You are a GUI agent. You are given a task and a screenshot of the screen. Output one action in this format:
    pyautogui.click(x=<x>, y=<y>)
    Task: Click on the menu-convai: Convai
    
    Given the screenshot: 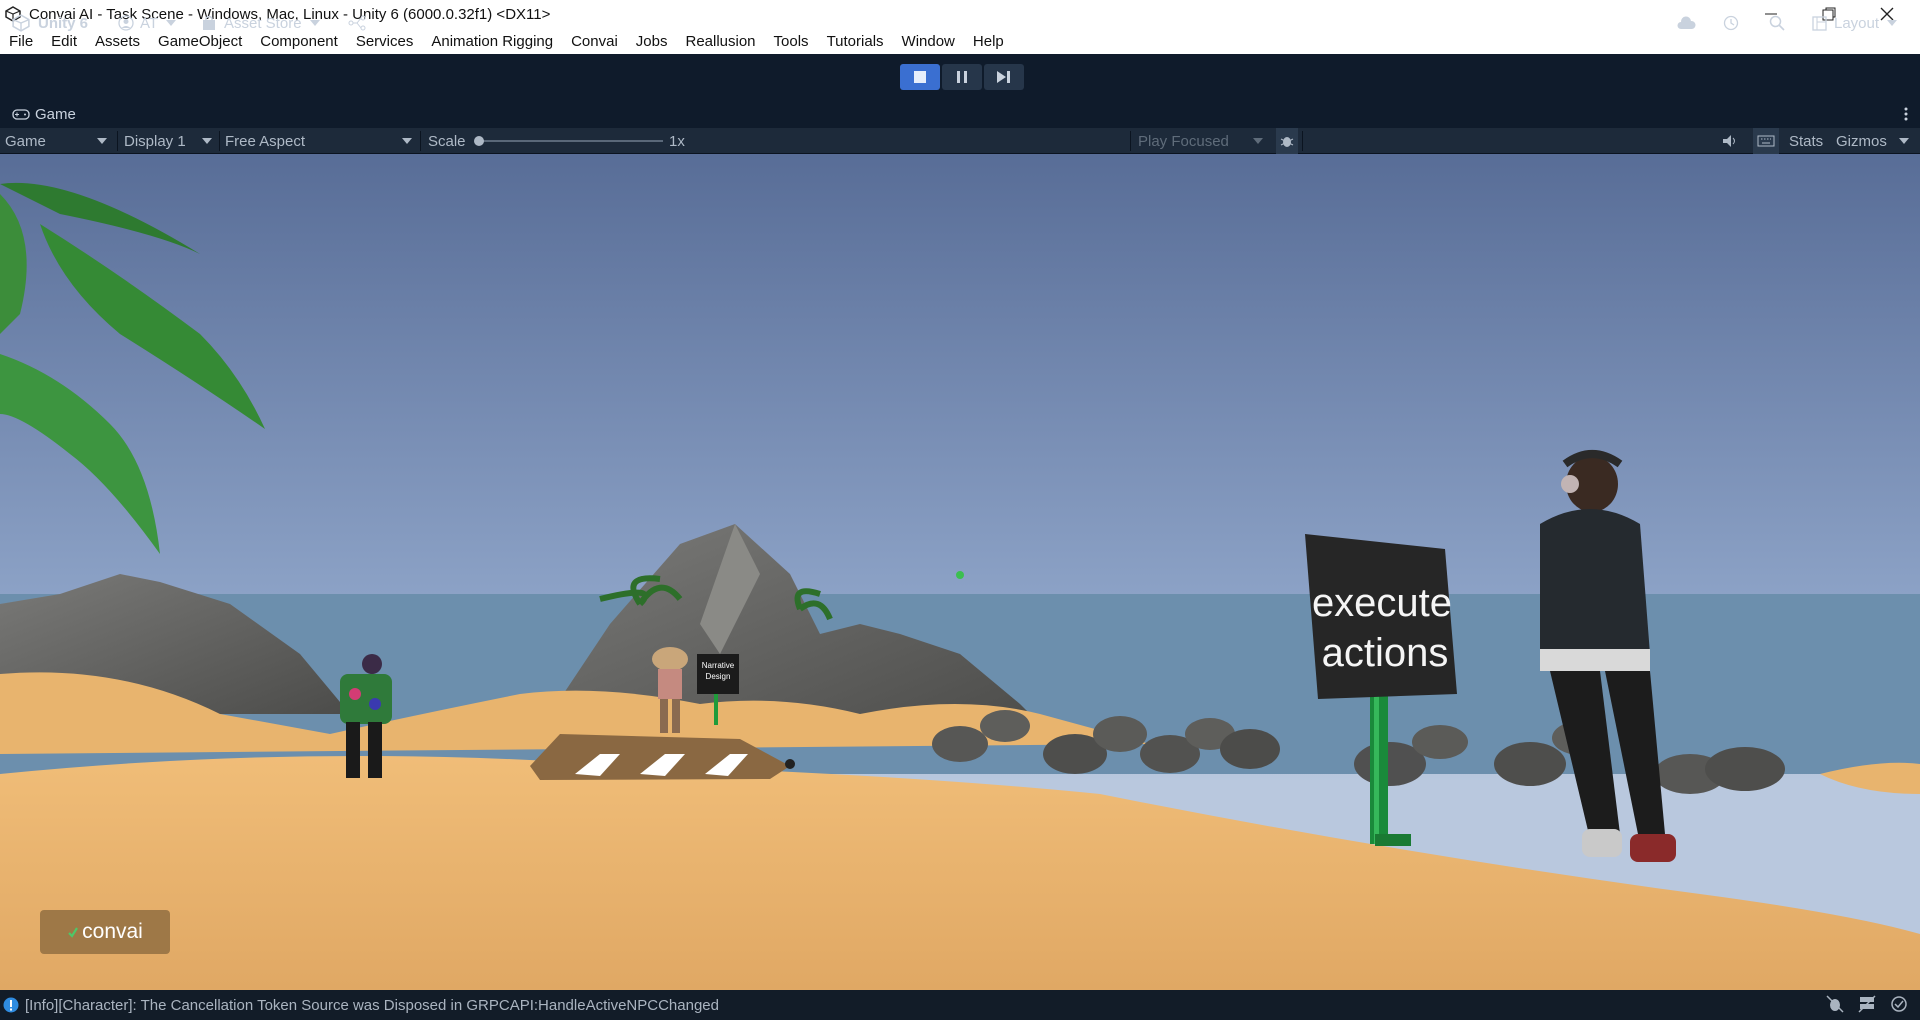 What is the action you would take?
    pyautogui.click(x=594, y=41)
    